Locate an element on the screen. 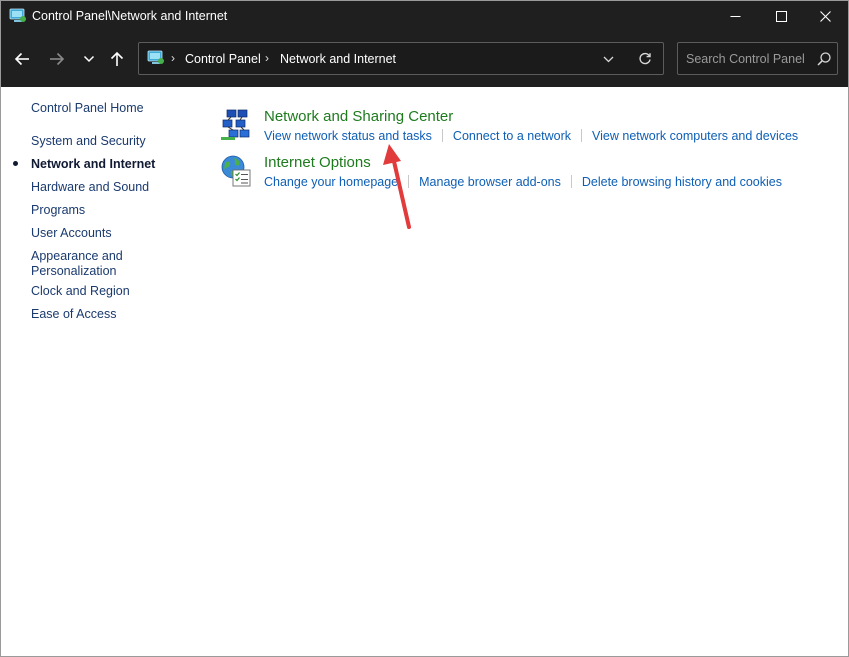  sidebar-item-appearance-and-personalization: Appearance and Personalization is located at coordinates (81, 264).